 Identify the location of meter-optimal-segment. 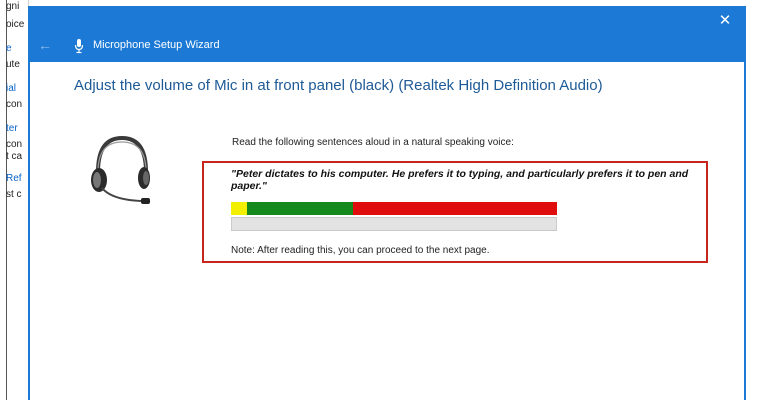
(300, 208).